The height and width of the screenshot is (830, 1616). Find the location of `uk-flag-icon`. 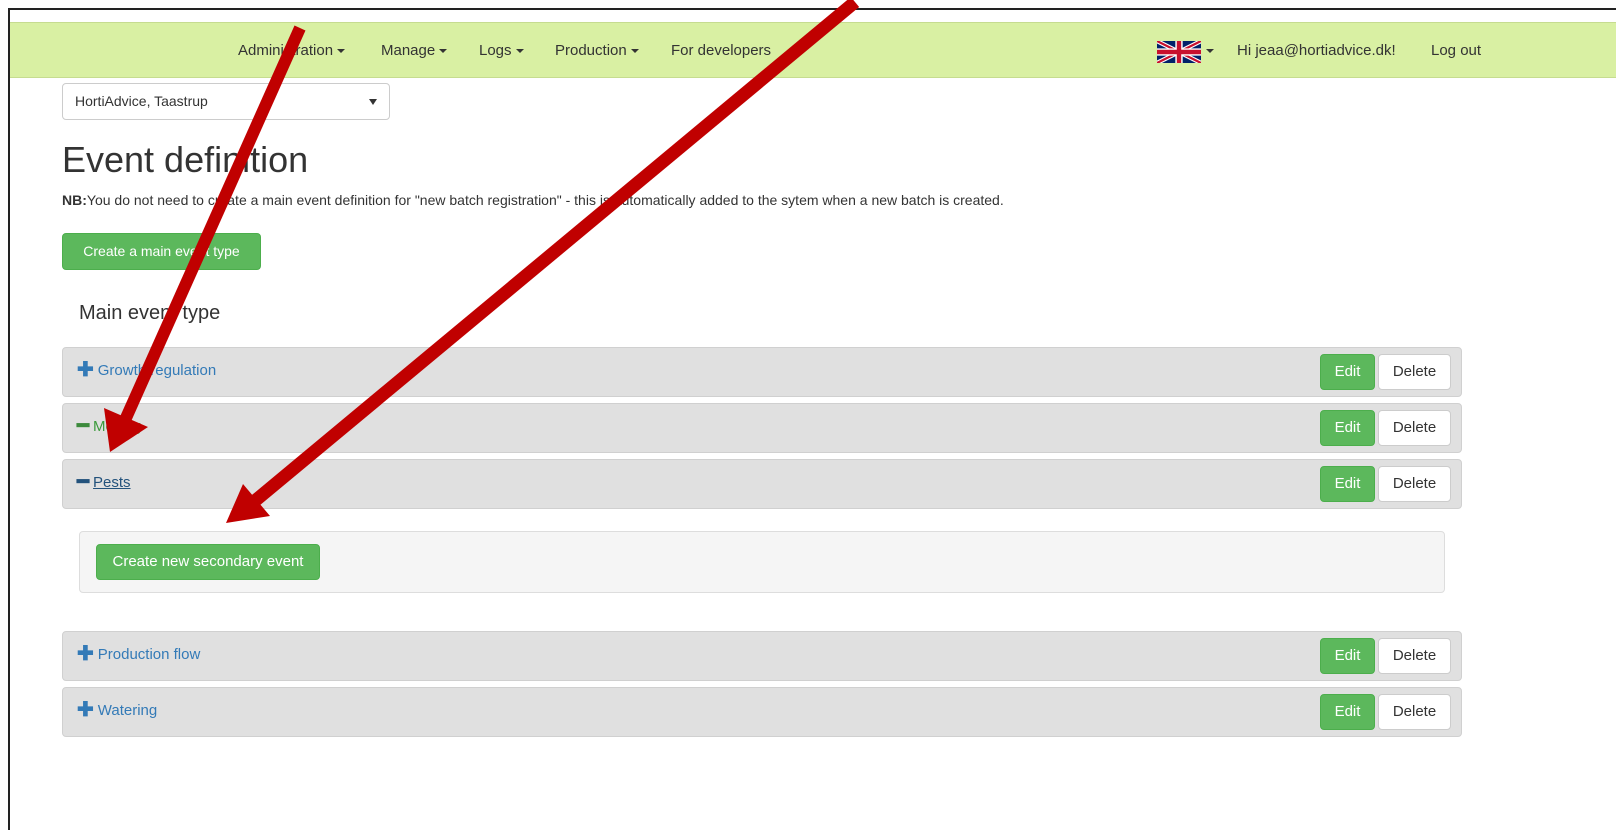

uk-flag-icon is located at coordinates (1179, 52).